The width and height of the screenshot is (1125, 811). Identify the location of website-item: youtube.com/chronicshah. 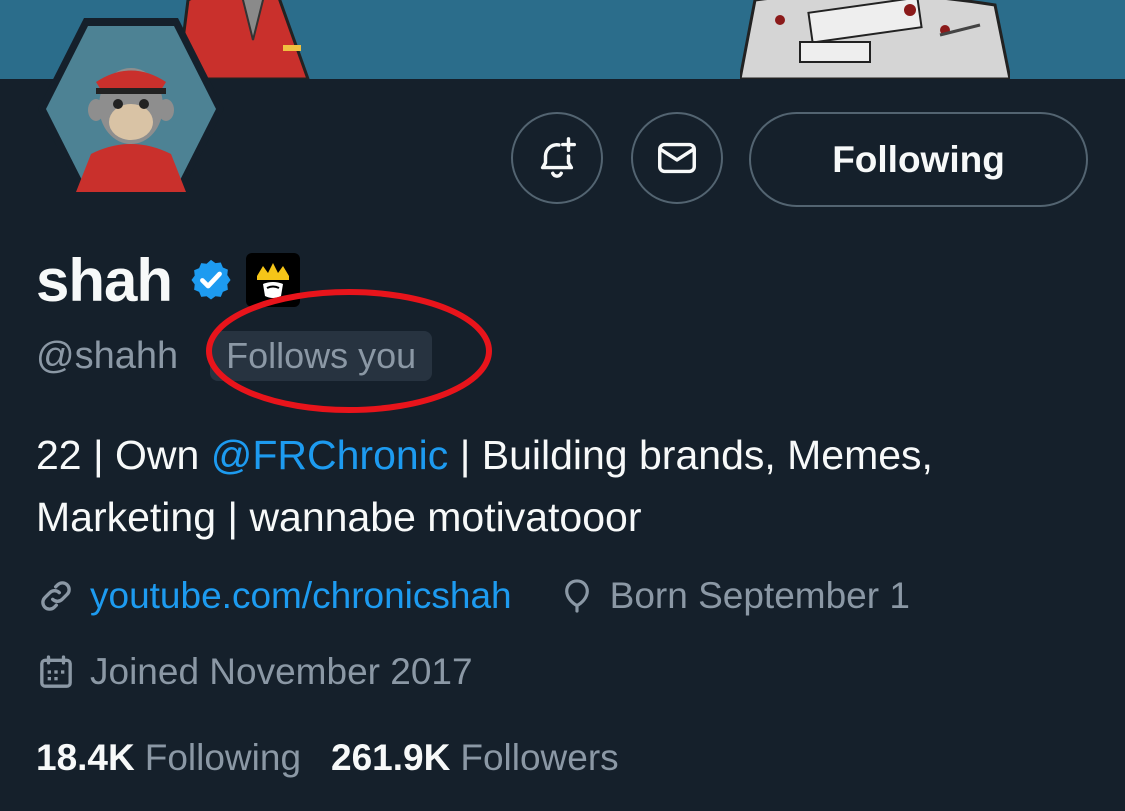
(274, 596).